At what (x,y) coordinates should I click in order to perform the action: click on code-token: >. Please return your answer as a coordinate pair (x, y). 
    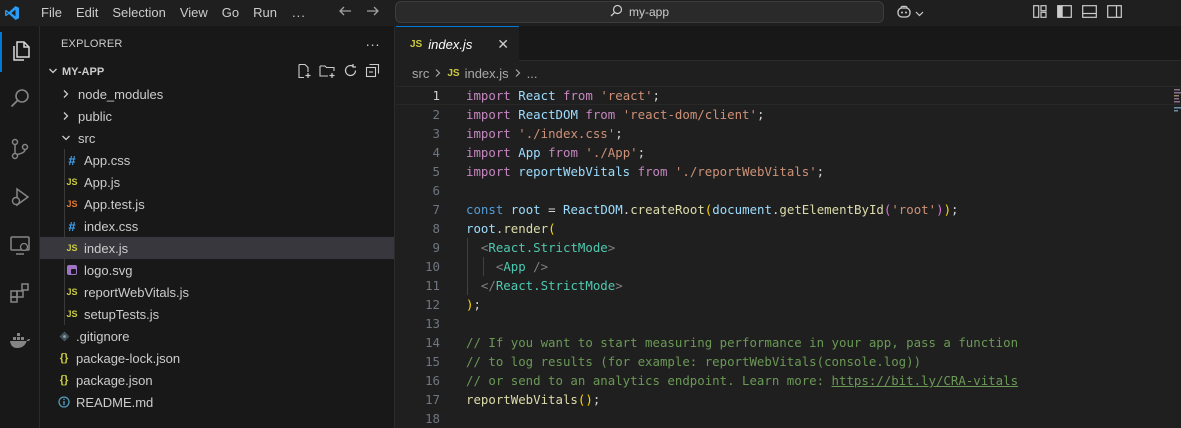
    Looking at the image, I should click on (611, 247).